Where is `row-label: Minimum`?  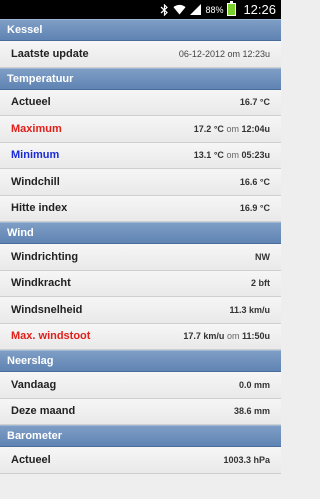
row-label: Minimum is located at coordinates (35, 155).